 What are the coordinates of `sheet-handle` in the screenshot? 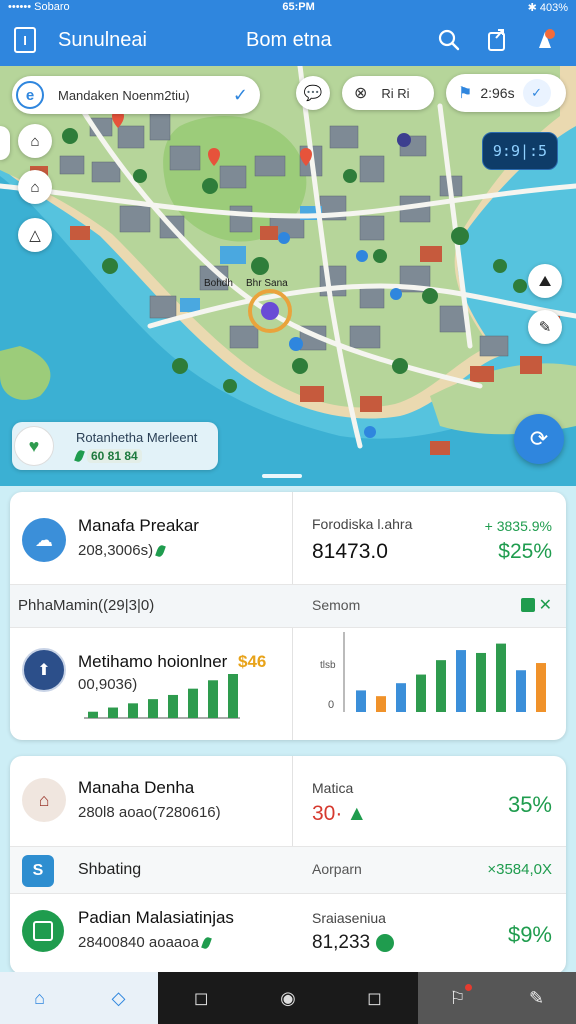 It's located at (282, 476).